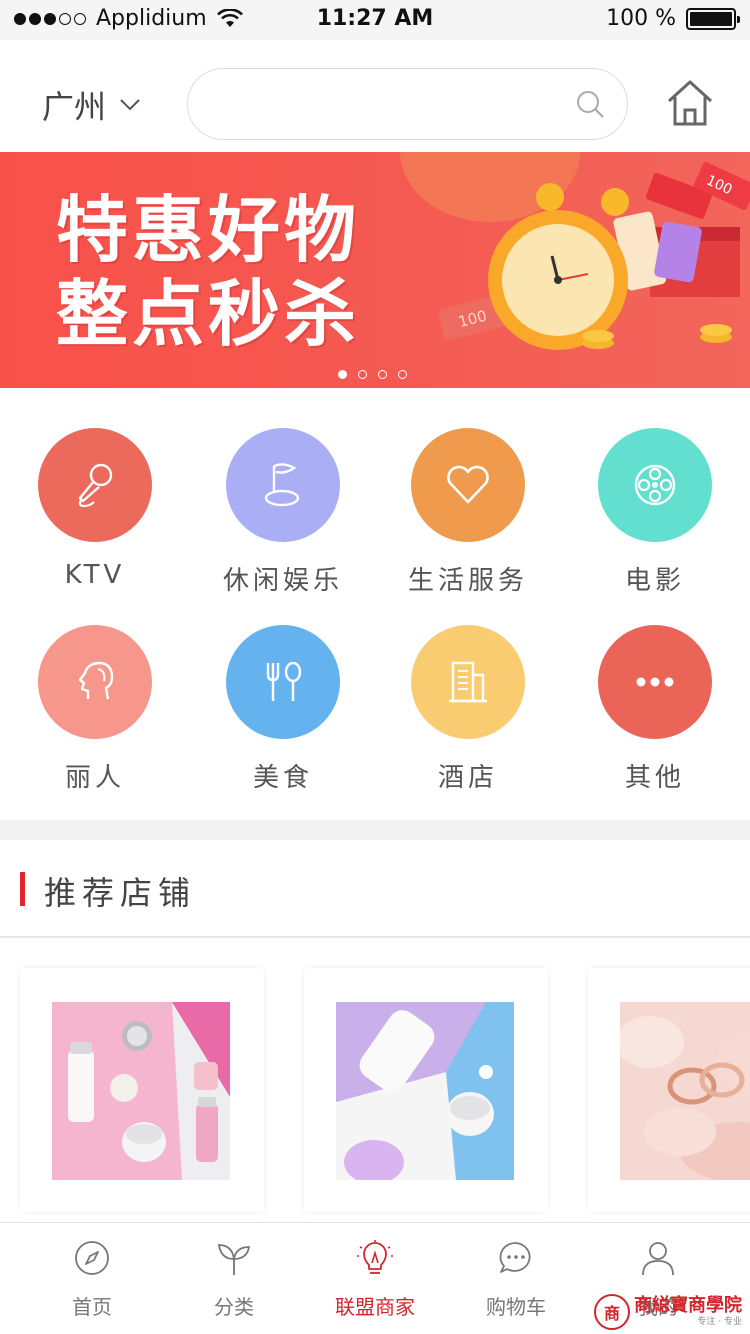  I want to click on sprout-icon, so click(234, 1259).